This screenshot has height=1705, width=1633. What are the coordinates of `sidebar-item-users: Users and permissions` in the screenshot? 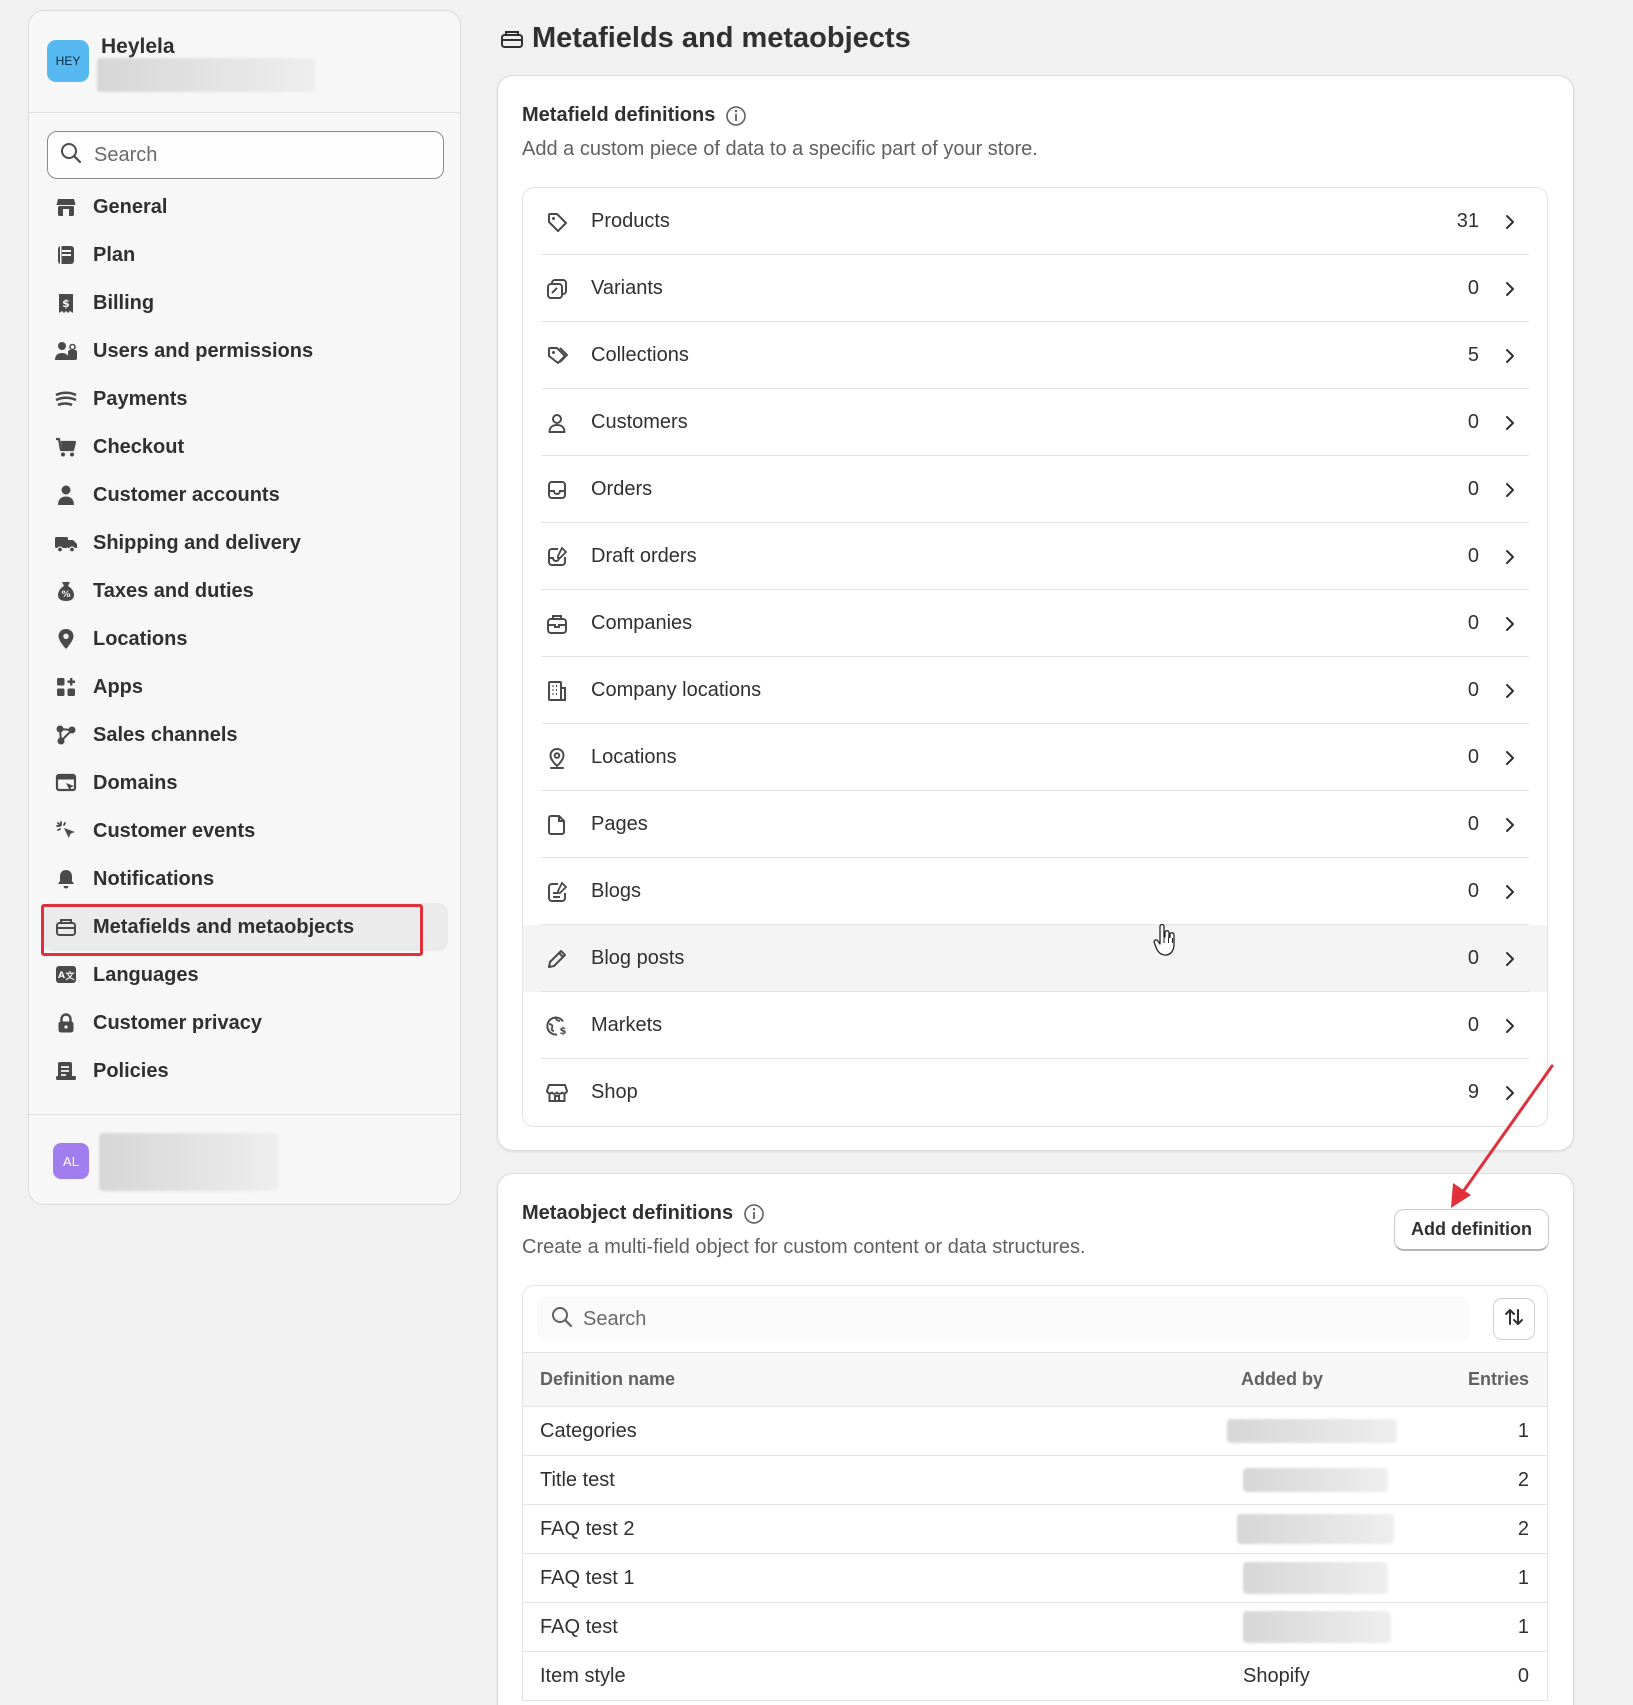 It's located at (245, 351).